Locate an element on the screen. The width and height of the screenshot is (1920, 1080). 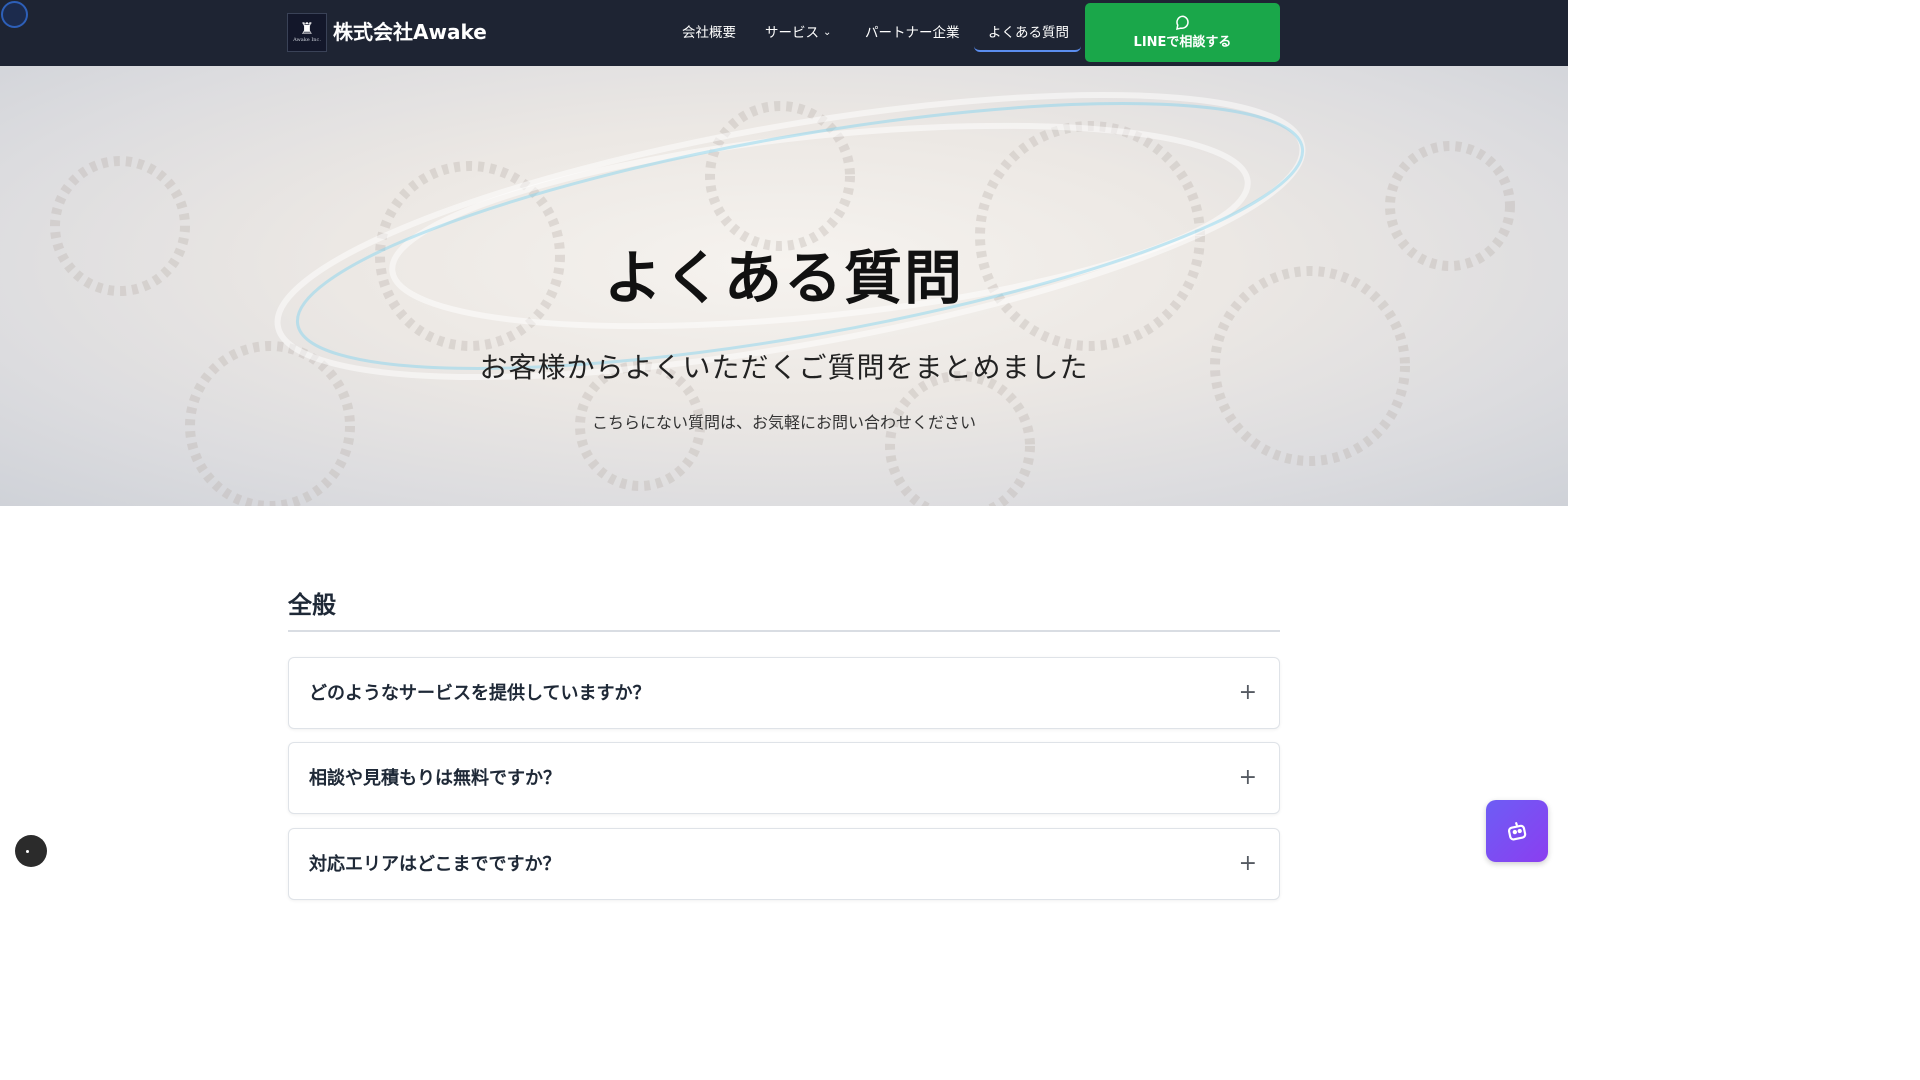
factory-icon: ♜ is located at coordinates (307, 28).